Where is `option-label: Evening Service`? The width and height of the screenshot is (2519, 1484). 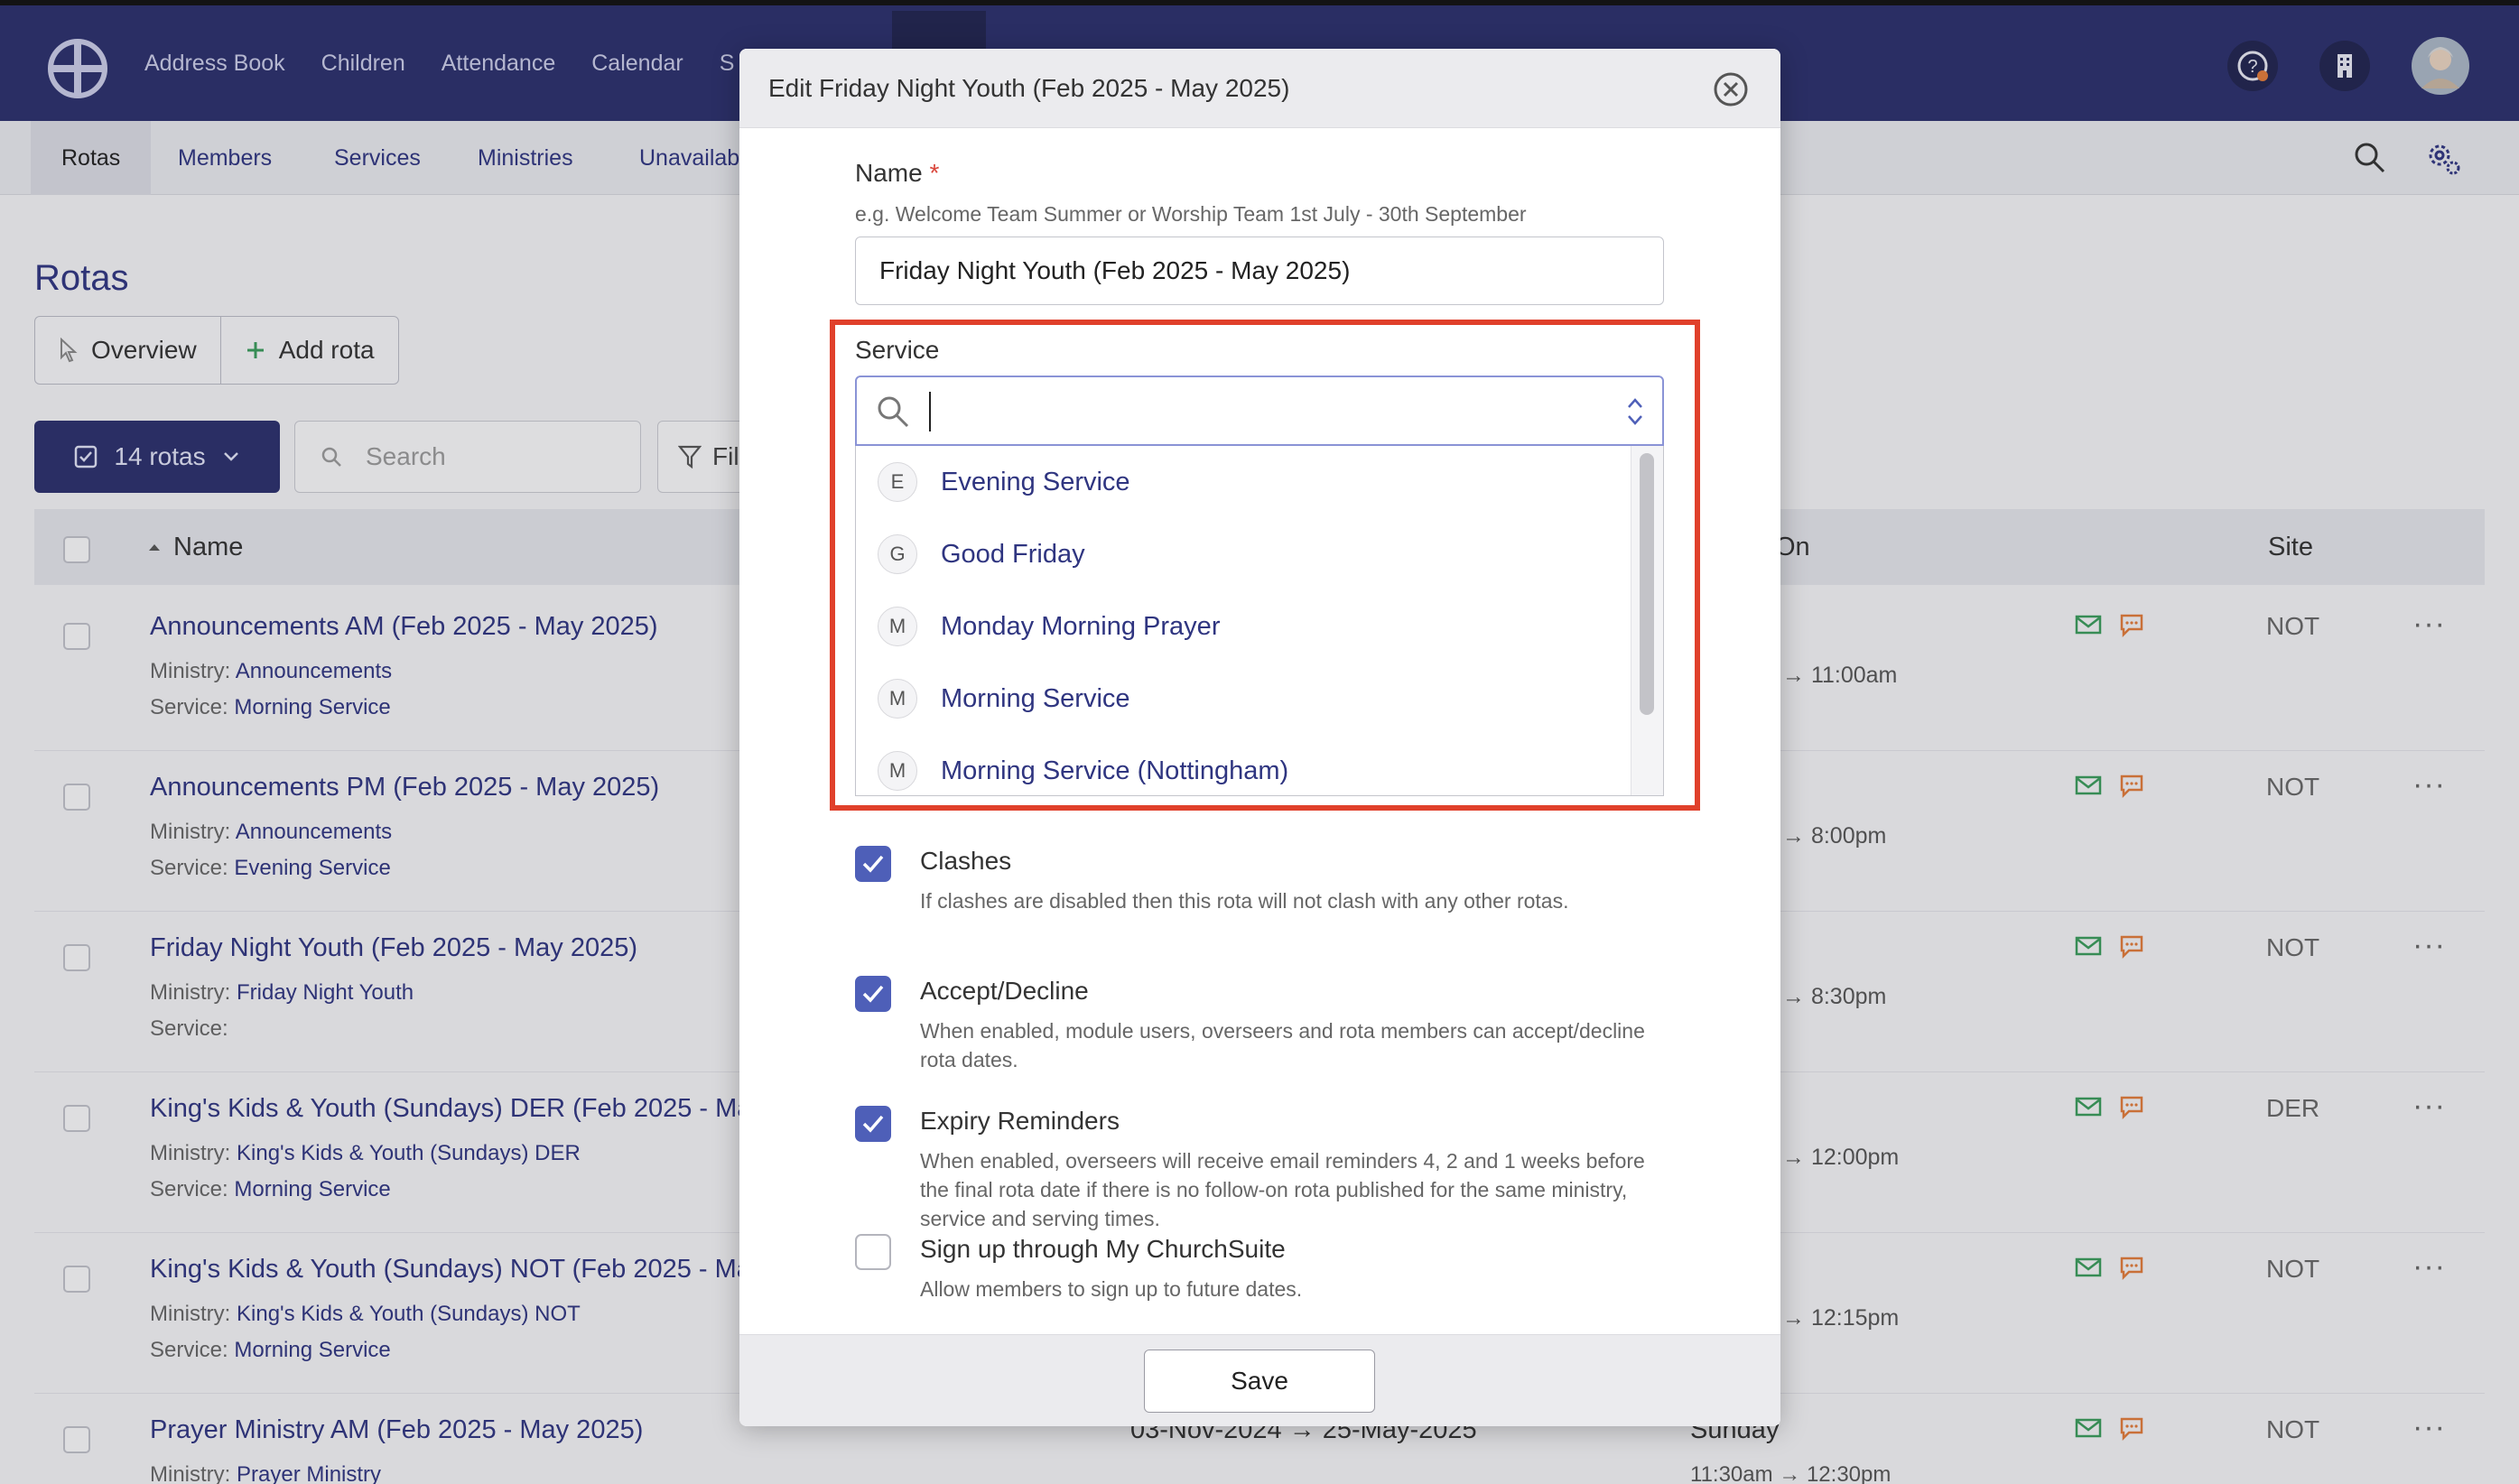
option-label: Evening Service is located at coordinates (1035, 482).